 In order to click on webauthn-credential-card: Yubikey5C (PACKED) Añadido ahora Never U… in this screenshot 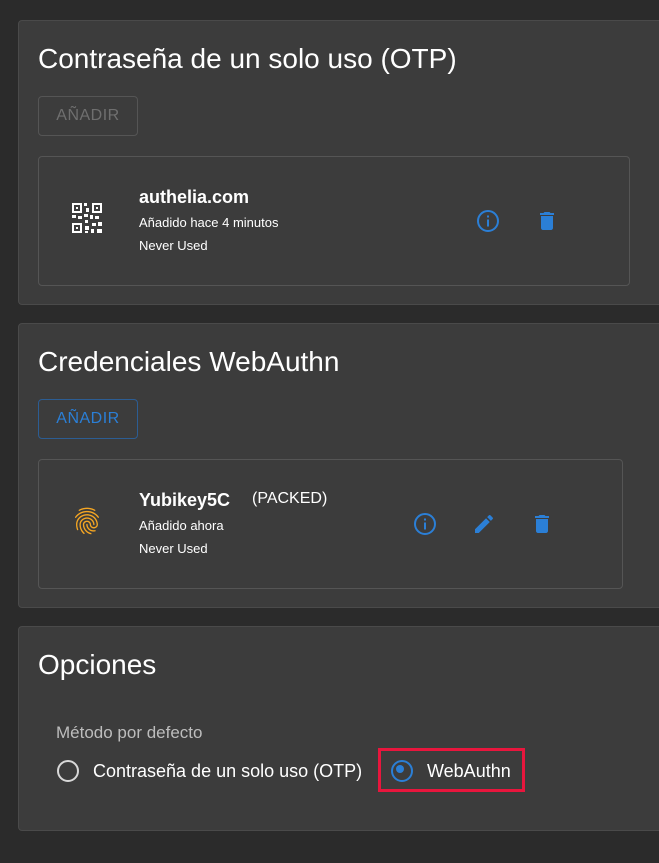, I will do `click(330, 524)`.